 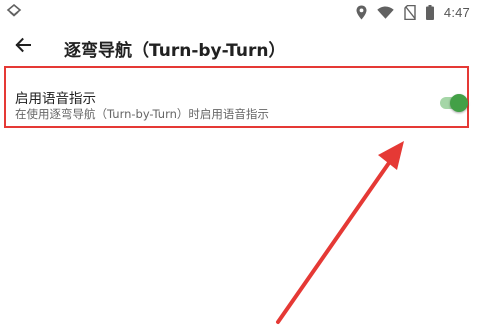 What do you see at coordinates (410, 12) in the screenshot?
I see `no-sim-icon` at bounding box center [410, 12].